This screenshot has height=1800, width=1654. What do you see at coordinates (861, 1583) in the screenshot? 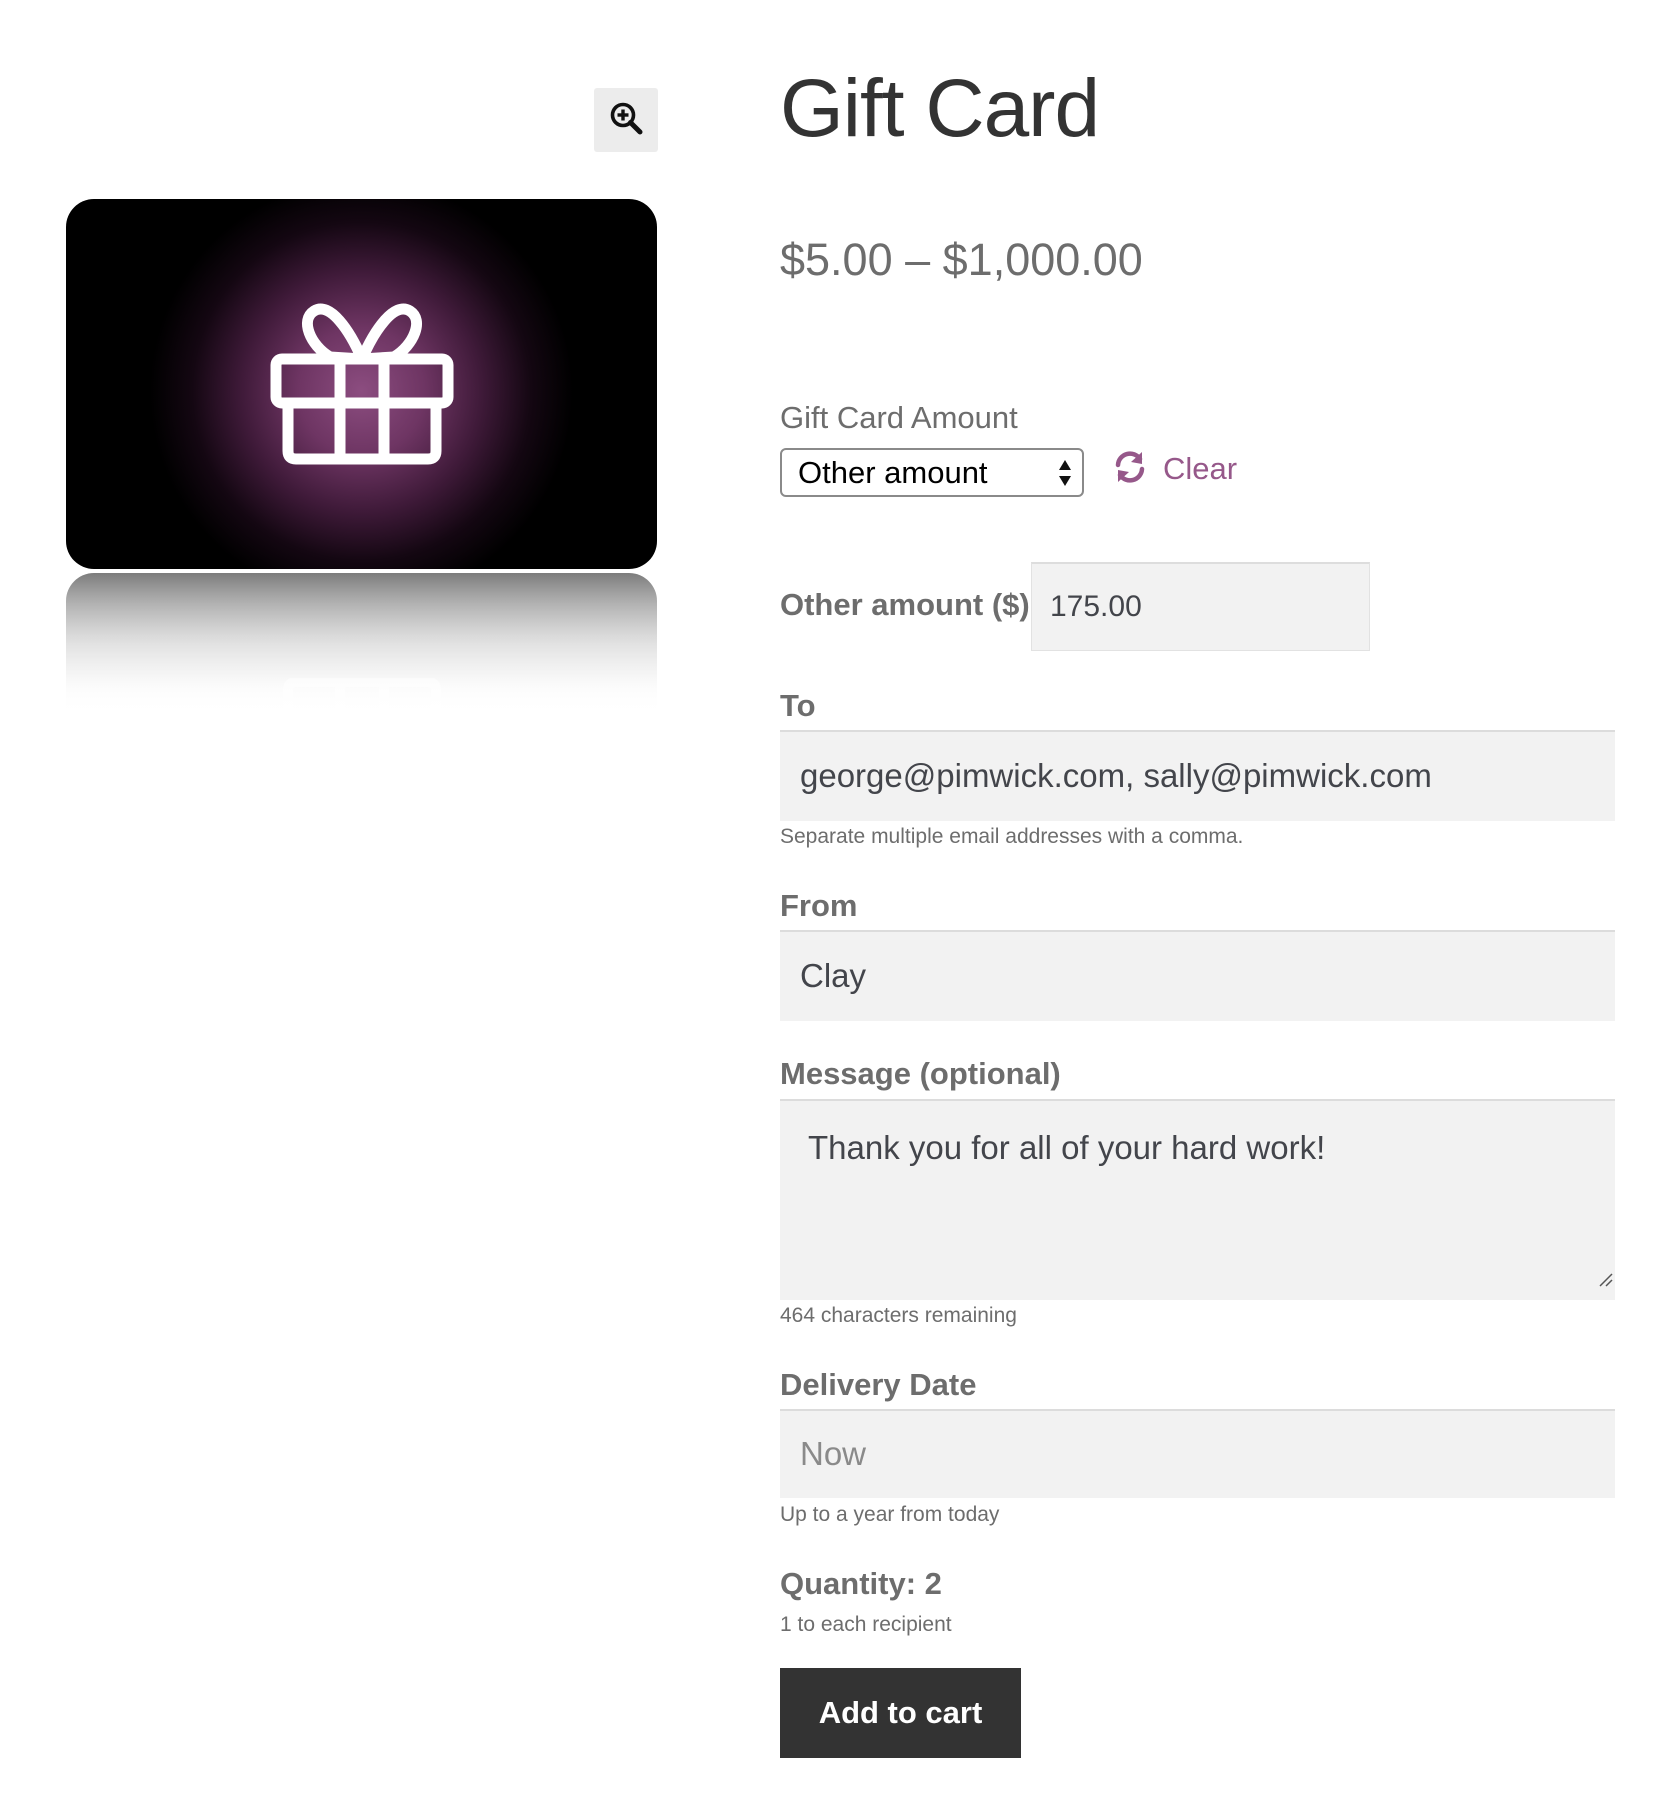
I see `quantity-label: Quantity: 2` at bounding box center [861, 1583].